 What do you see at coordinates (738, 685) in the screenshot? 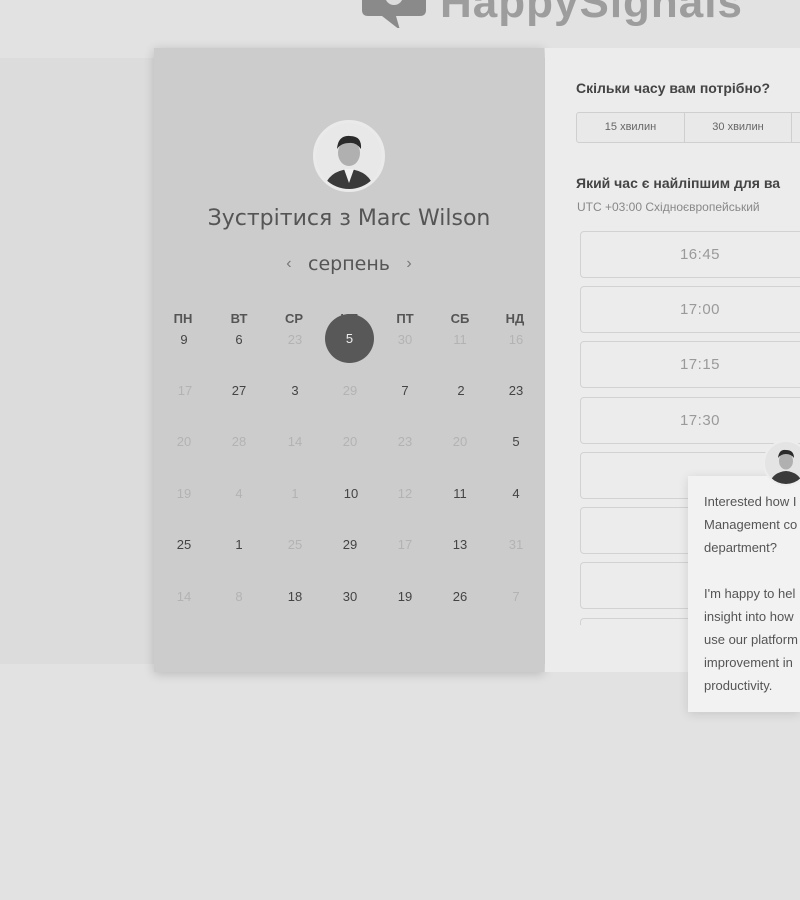
I see `chat-line: productivity.` at bounding box center [738, 685].